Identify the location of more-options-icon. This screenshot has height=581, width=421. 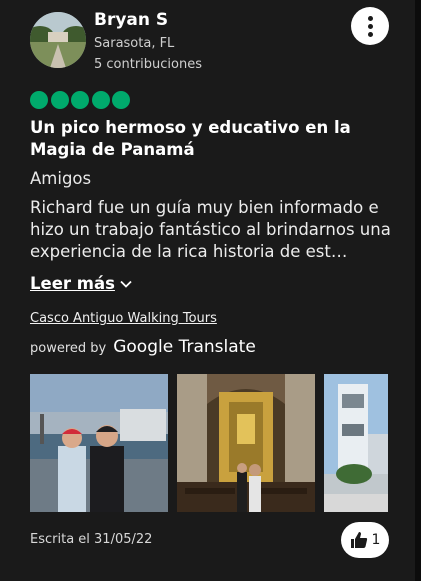
(370, 18).